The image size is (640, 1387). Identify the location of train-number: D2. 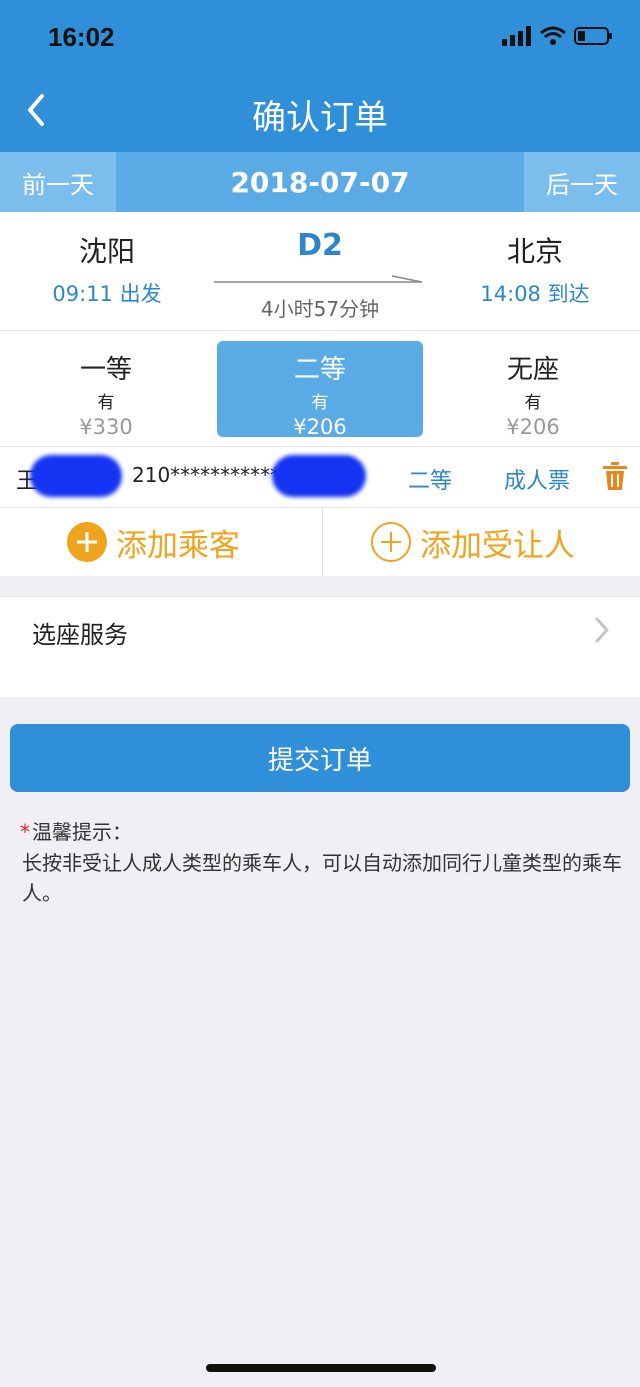
(320, 245).